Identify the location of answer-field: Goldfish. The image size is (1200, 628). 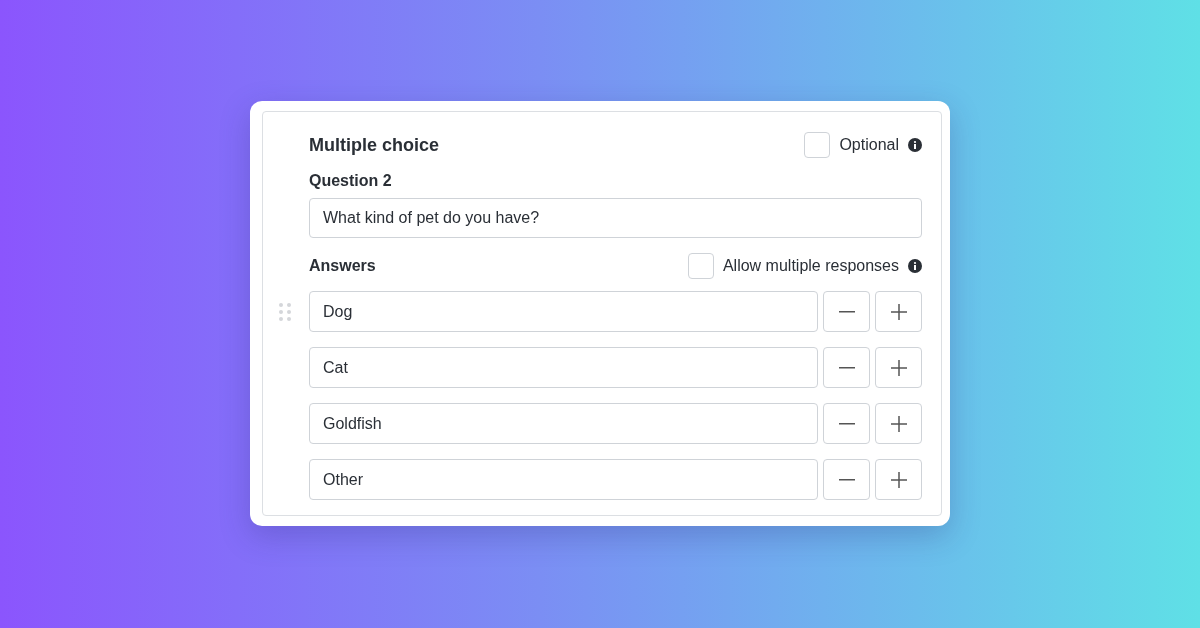
(563, 423).